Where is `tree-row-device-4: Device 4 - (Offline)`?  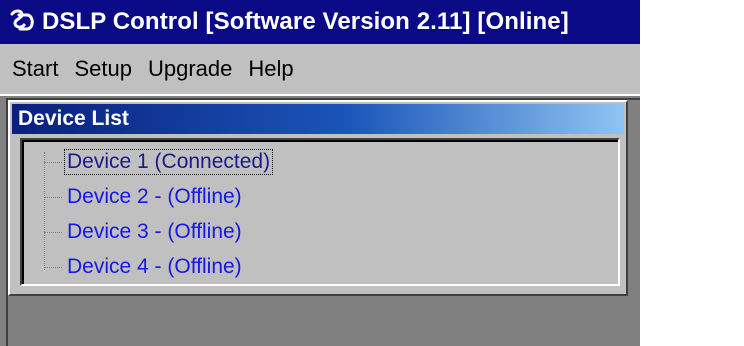 tree-row-device-4: Device 4 - (Offline) is located at coordinates (144, 267).